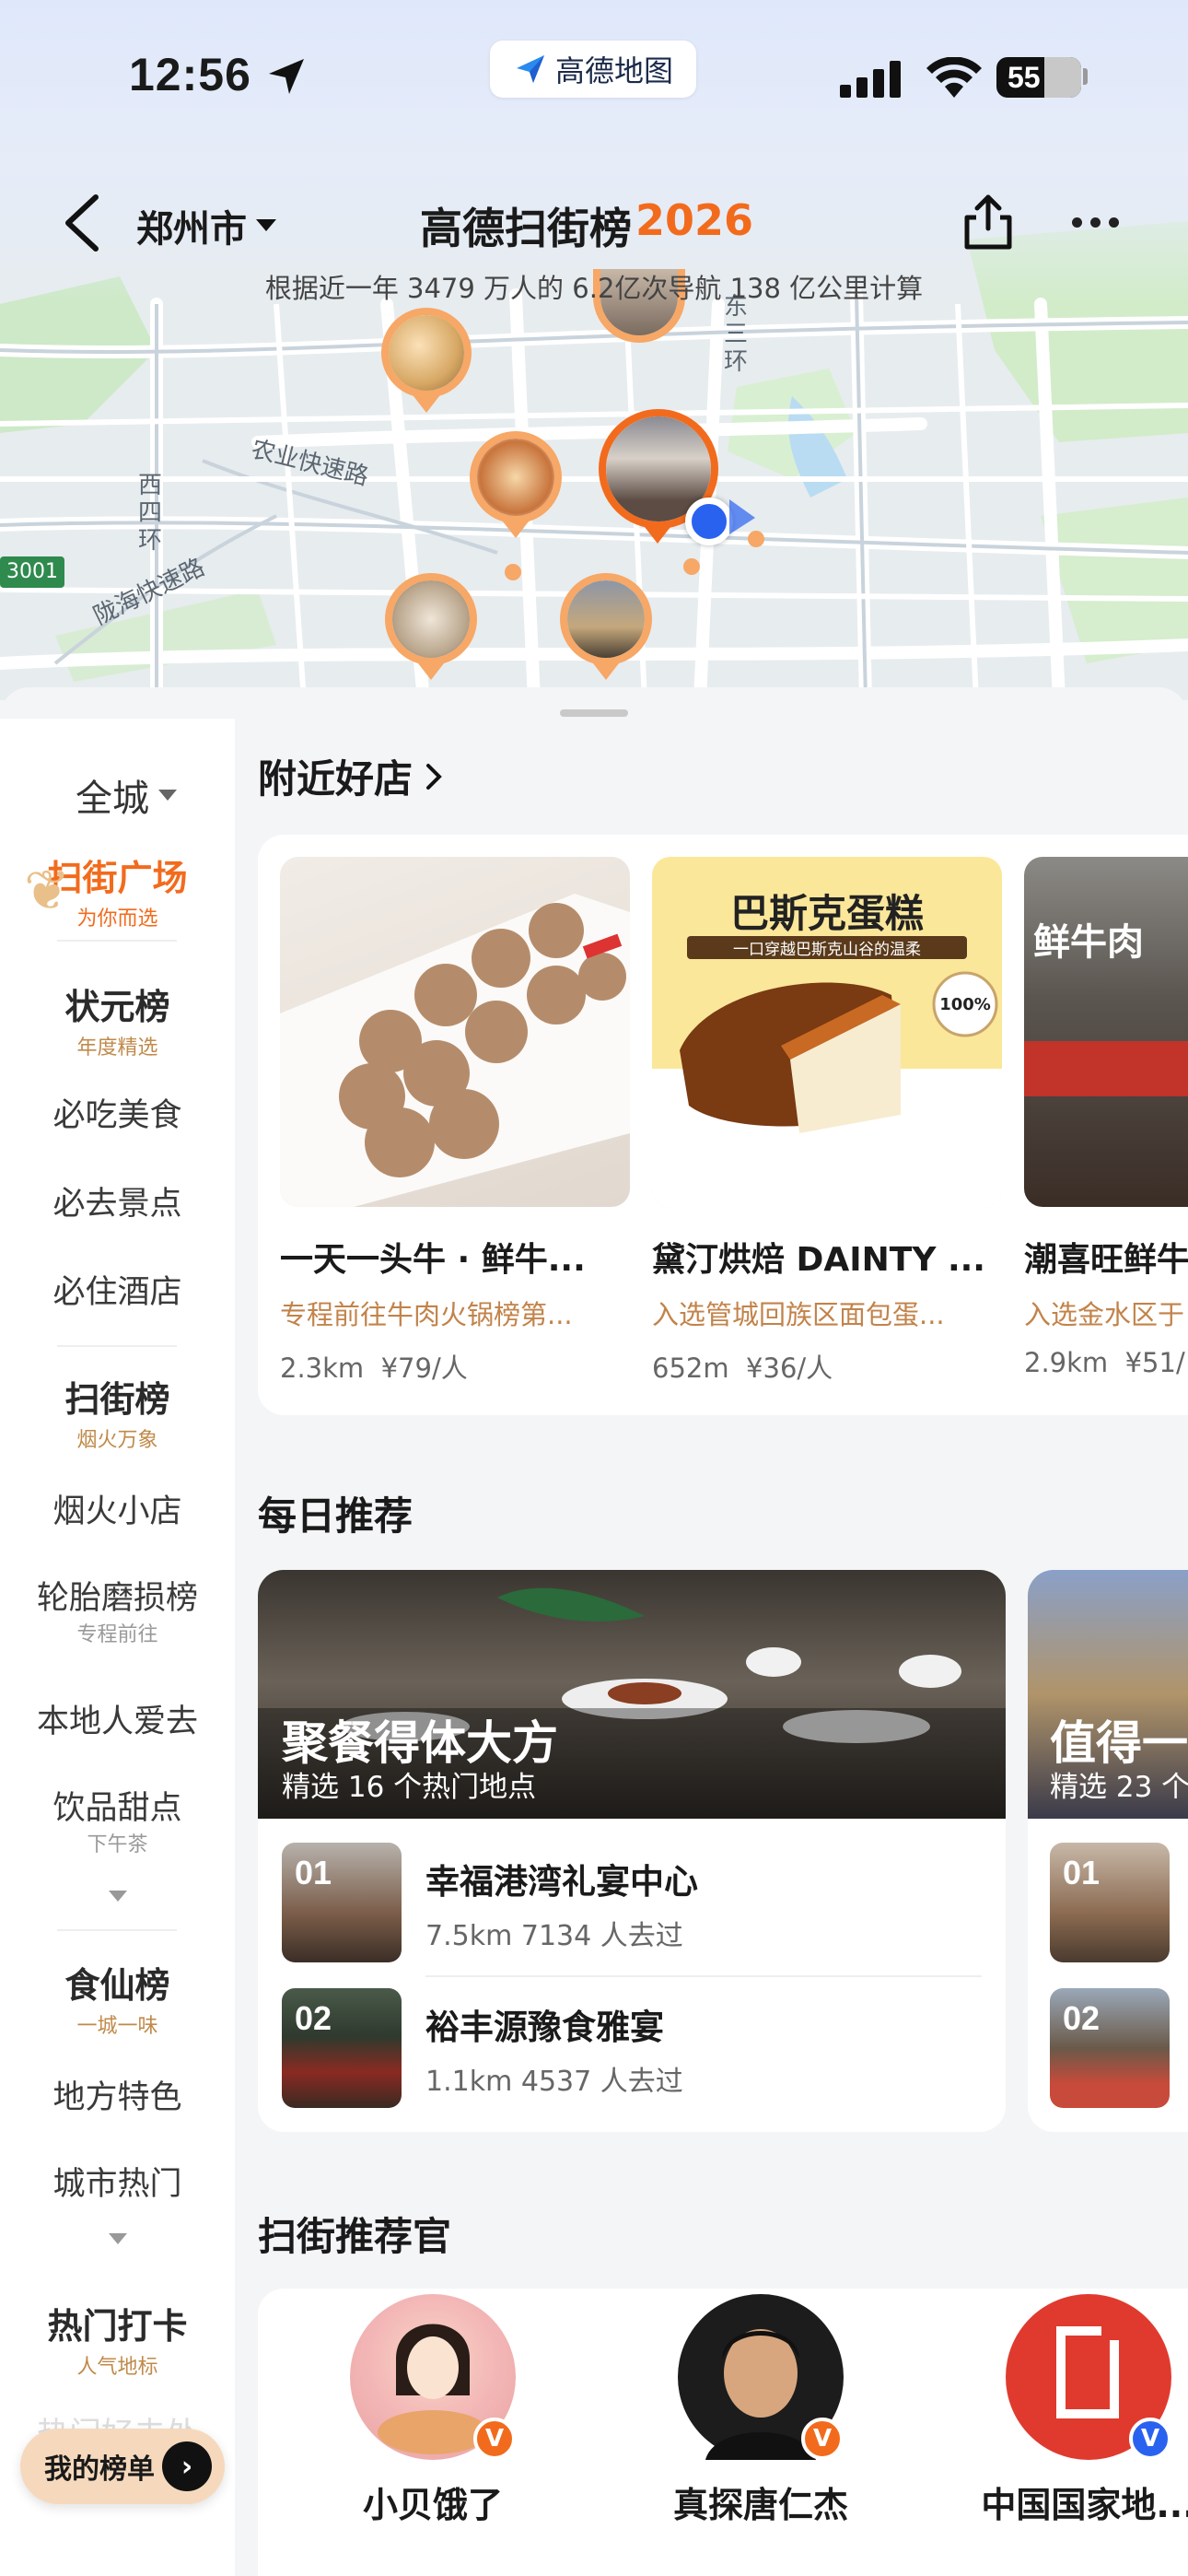  I want to click on recommender-profile: V 真探唐仁杰, so click(761, 2410).